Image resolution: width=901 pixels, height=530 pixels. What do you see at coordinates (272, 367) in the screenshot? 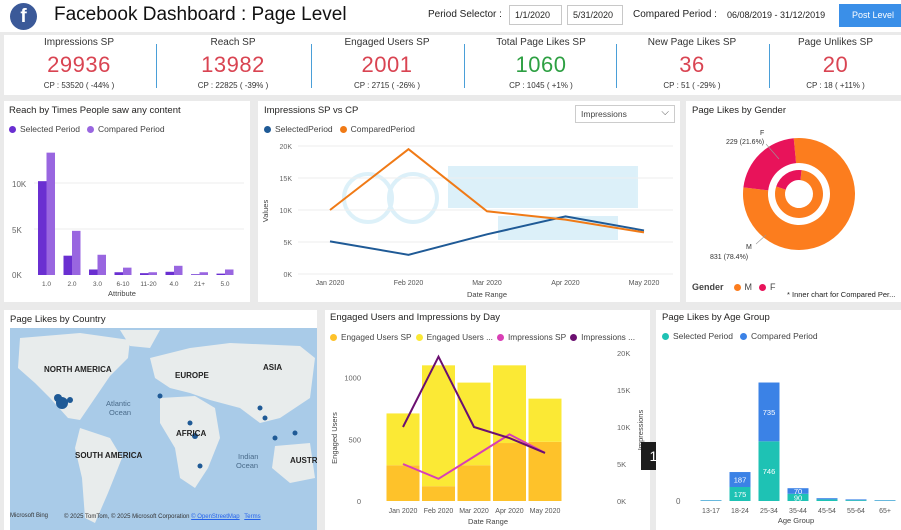
I see `map-label: ASIA` at bounding box center [272, 367].